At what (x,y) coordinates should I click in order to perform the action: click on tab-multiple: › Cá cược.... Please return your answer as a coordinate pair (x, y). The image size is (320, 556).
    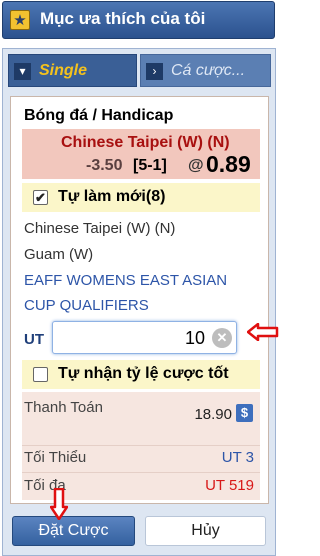
    Looking at the image, I should click on (205, 70).